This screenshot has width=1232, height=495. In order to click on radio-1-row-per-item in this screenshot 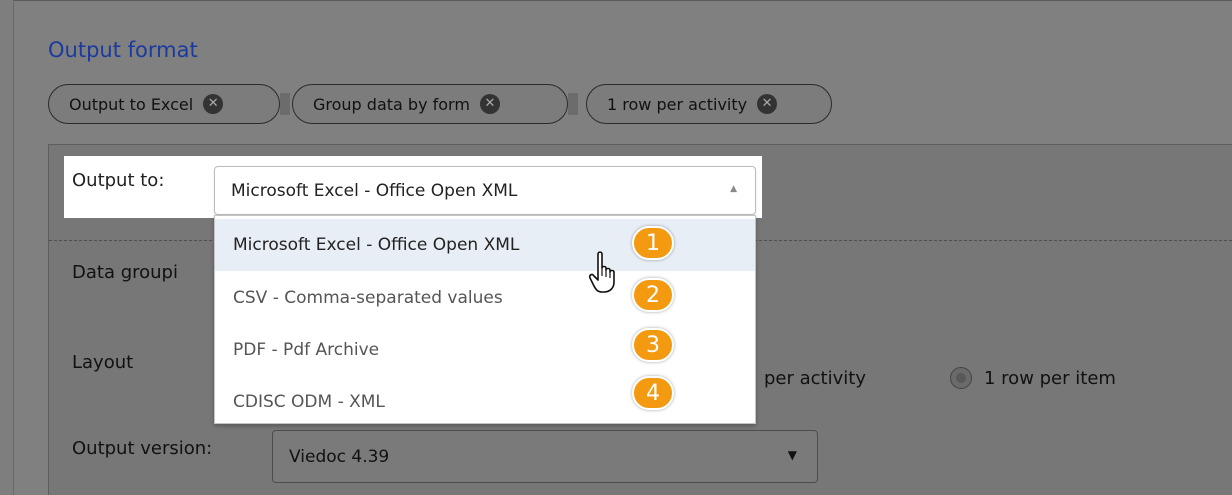, I will do `click(961, 378)`.